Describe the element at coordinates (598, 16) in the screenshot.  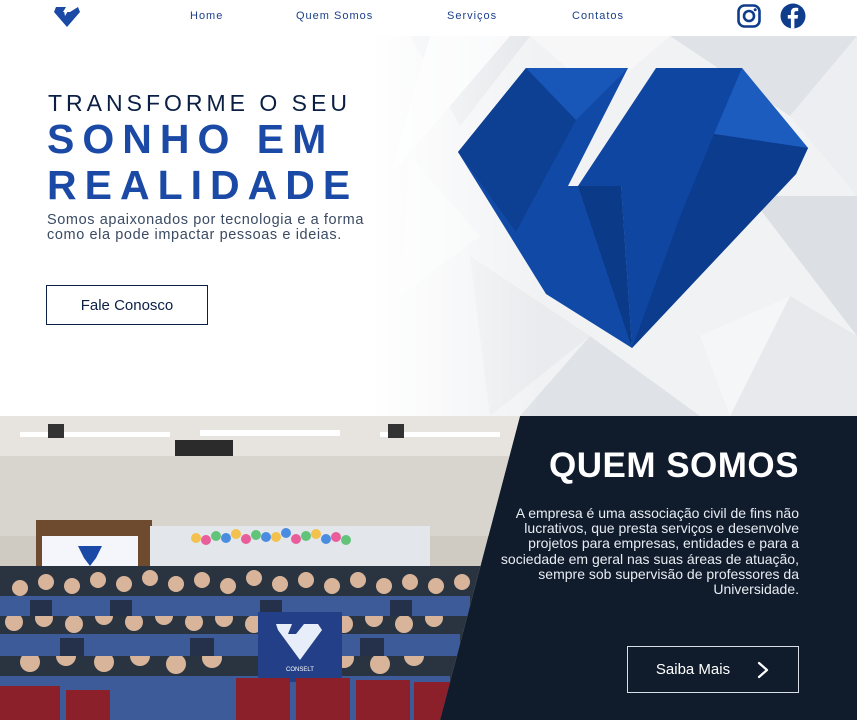
I see `nav-item-contatos: Contatos` at that location.